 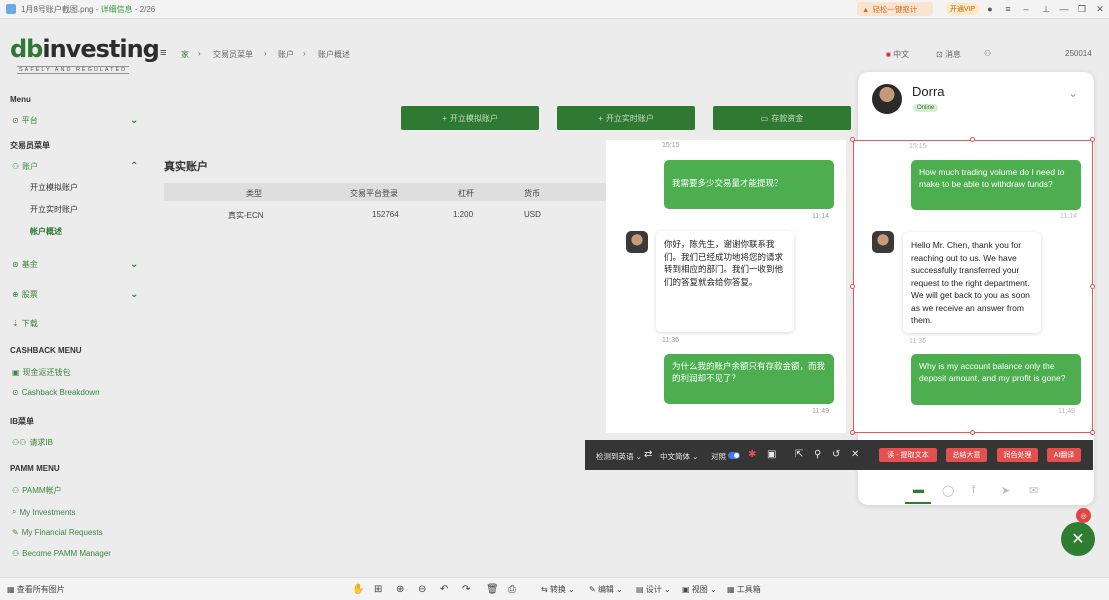 What do you see at coordinates (54, 209) in the screenshot?
I see `sidebar-item-open-live: 开立实时账户` at bounding box center [54, 209].